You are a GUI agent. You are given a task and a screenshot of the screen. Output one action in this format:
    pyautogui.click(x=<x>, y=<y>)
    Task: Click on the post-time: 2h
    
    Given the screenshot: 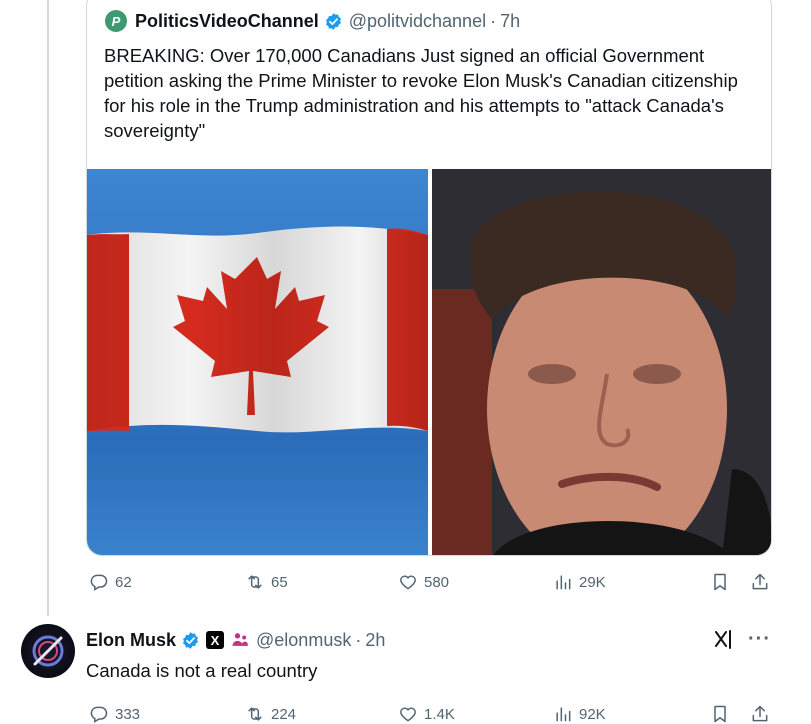 What is the action you would take?
    pyautogui.click(x=375, y=640)
    